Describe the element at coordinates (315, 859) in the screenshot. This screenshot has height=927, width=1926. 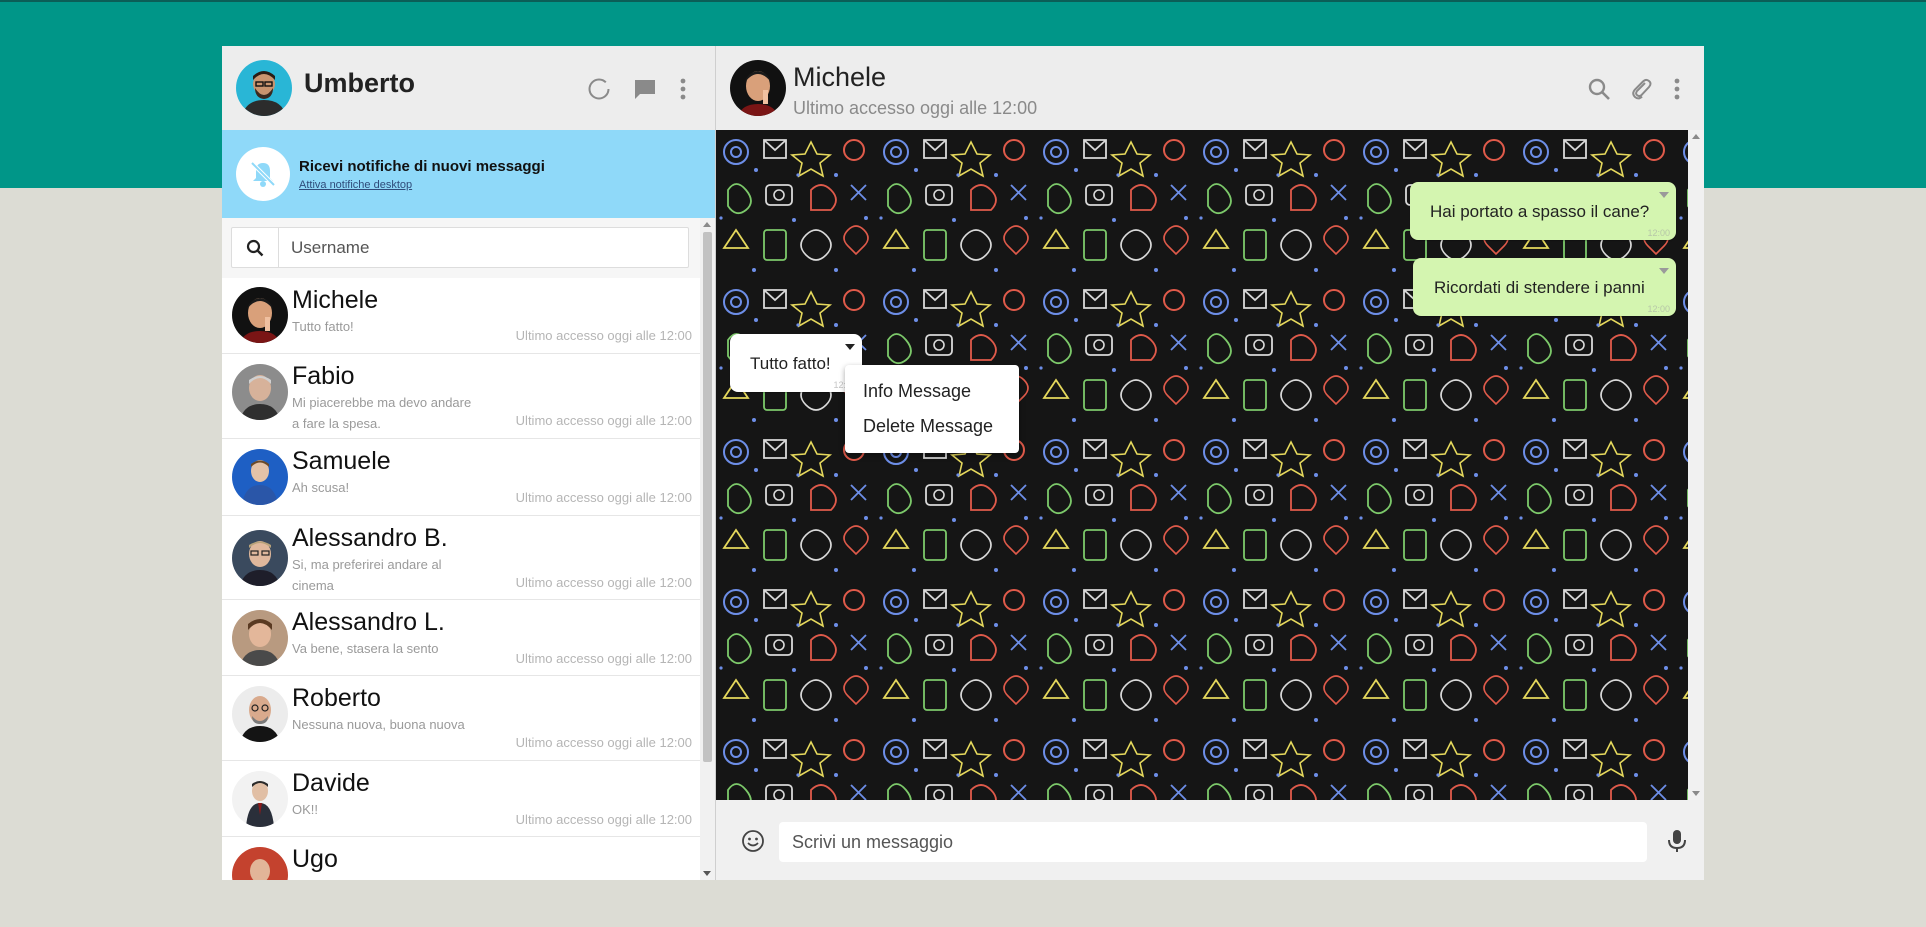
I see `contact-name: Ugo` at that location.